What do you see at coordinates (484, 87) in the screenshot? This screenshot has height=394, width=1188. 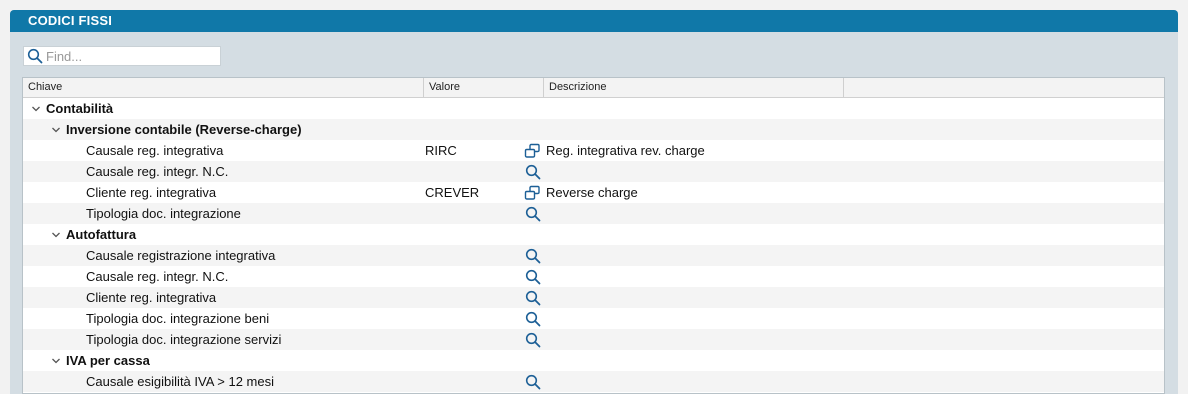 I see `column-header-valore: Valore` at bounding box center [484, 87].